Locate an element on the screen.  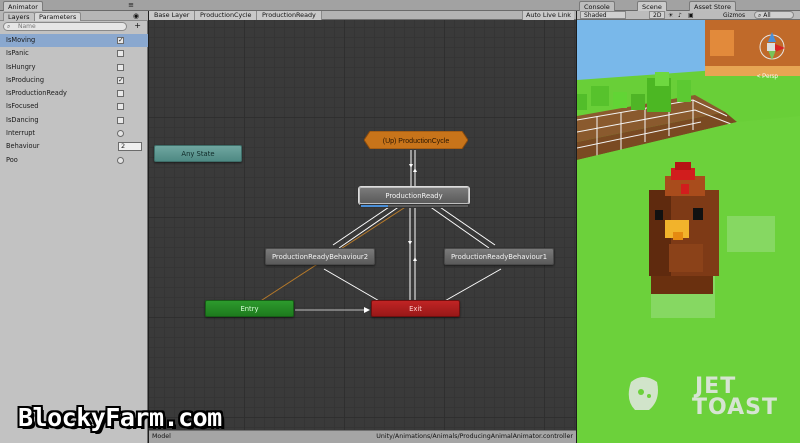
state-progress-bar is located at coordinates (414, 206).